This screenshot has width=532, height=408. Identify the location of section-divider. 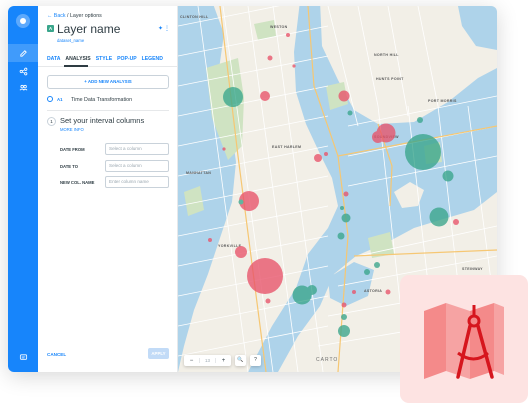
(108, 110).